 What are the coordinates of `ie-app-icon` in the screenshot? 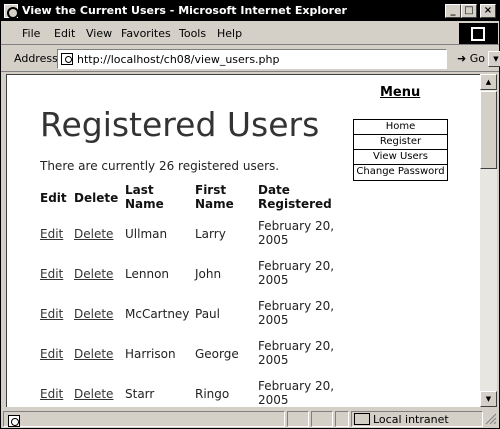 It's located at (11, 11).